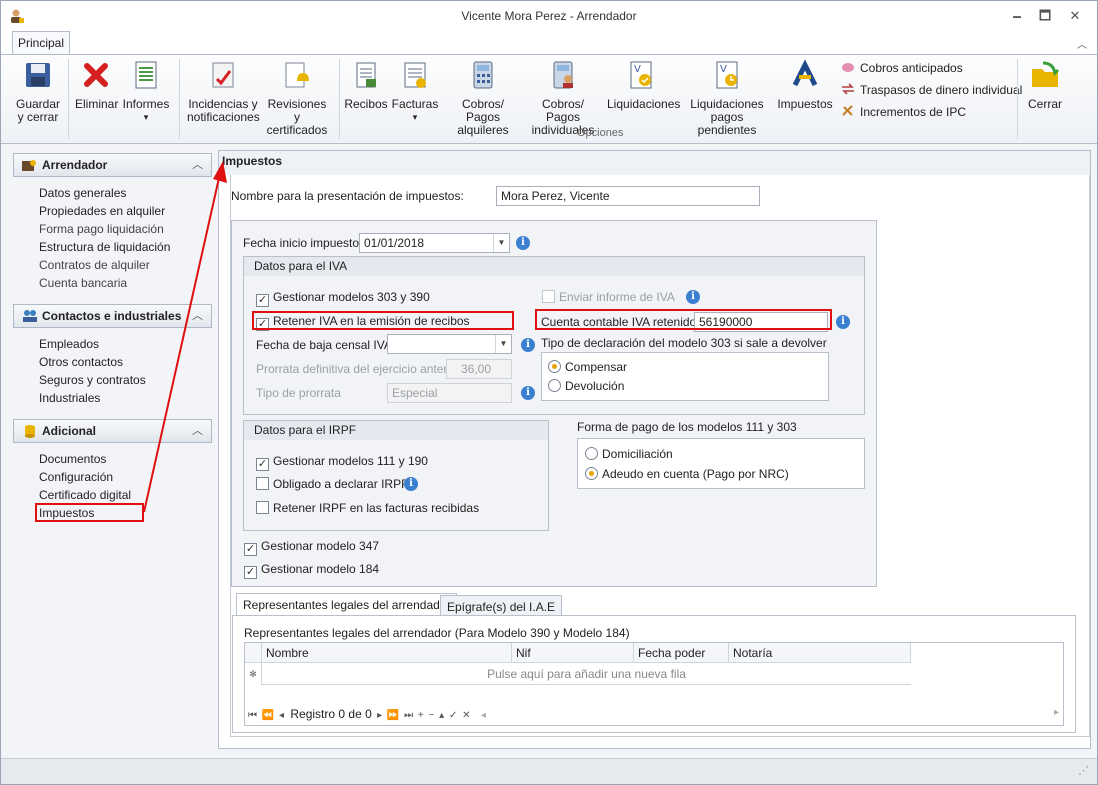 The height and width of the screenshot is (785, 1098). Describe the element at coordinates (424, 715) in the screenshot. I see `navigator-next-edit-buttons: ▸ ⏩ ⏭ + − ▴ ✓ ✕` at that location.